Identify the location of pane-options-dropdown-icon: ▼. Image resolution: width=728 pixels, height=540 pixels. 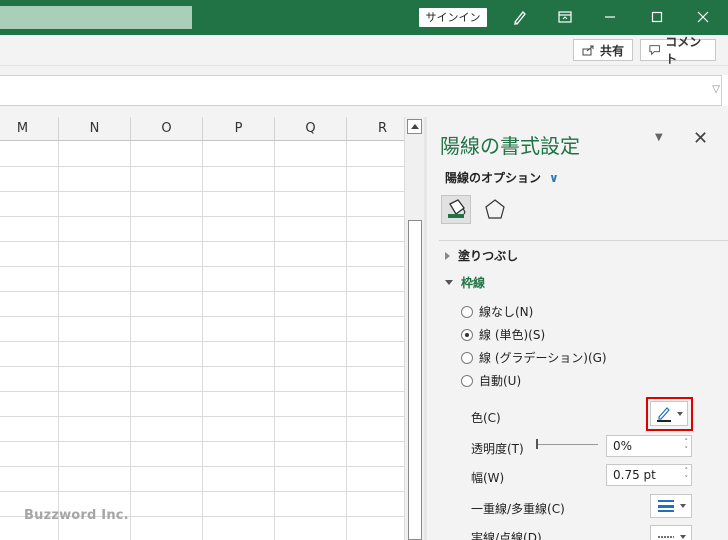
(659, 137).